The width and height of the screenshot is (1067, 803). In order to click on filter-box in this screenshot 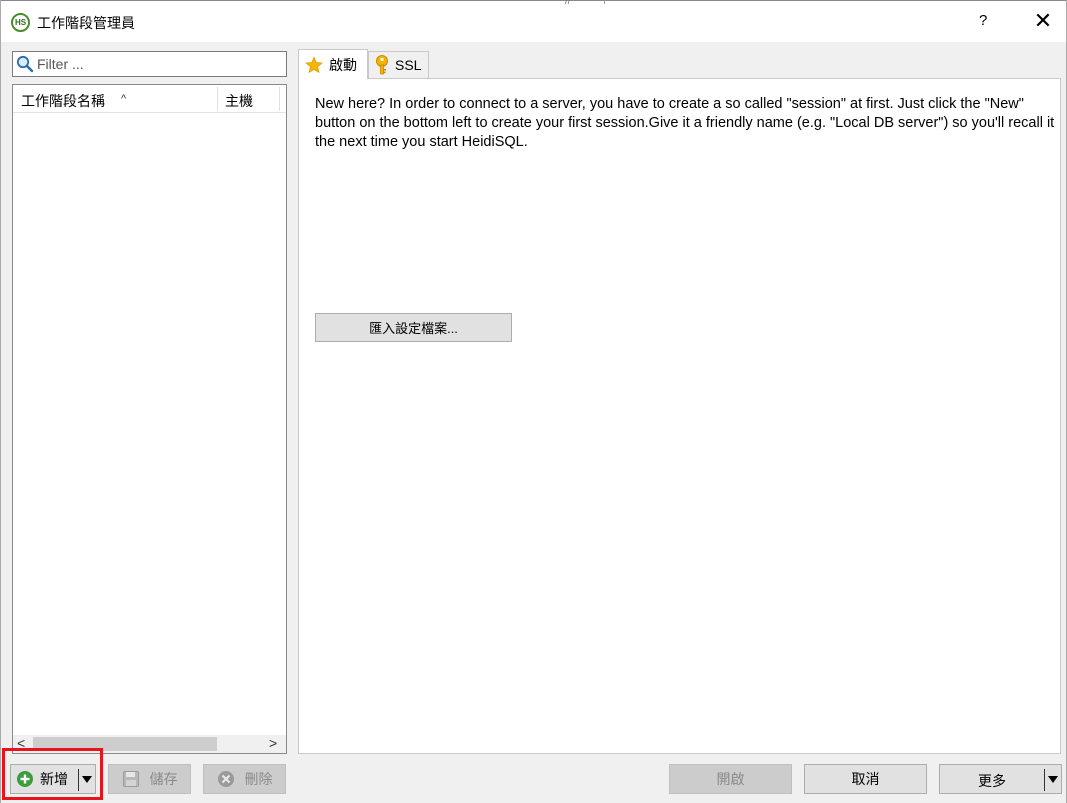, I will do `click(149, 64)`.